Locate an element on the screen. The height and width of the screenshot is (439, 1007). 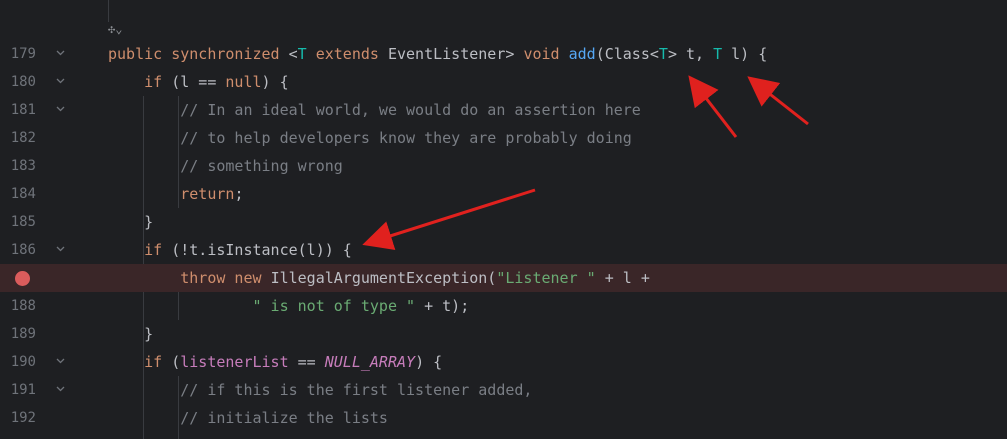
code-line: 185 } is located at coordinates (503, 222).